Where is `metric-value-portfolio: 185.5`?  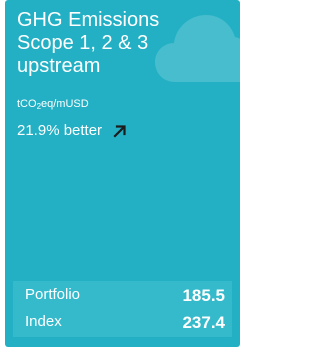 metric-value-portfolio: 185.5 is located at coordinates (203, 295).